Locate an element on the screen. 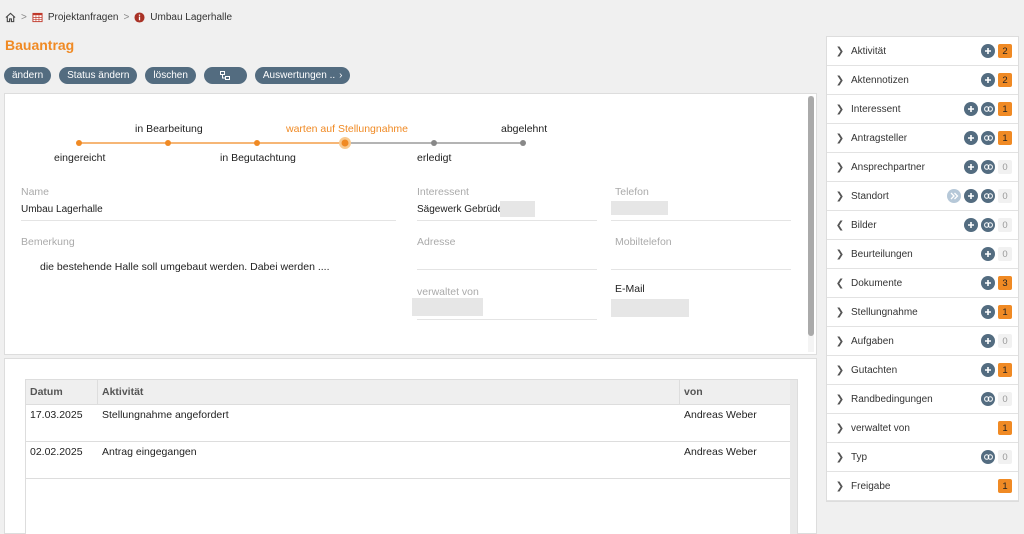 The width and height of the screenshot is (1024, 534). sidebar-item-ansprechpartner: ❯ Ansprechpartner 0 is located at coordinates (922, 167).